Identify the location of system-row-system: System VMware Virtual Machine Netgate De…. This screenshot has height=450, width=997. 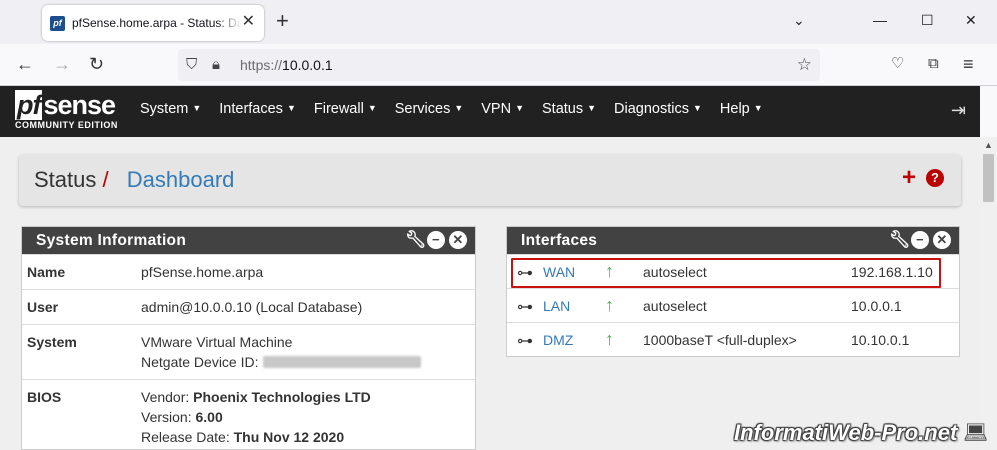
(248, 351).